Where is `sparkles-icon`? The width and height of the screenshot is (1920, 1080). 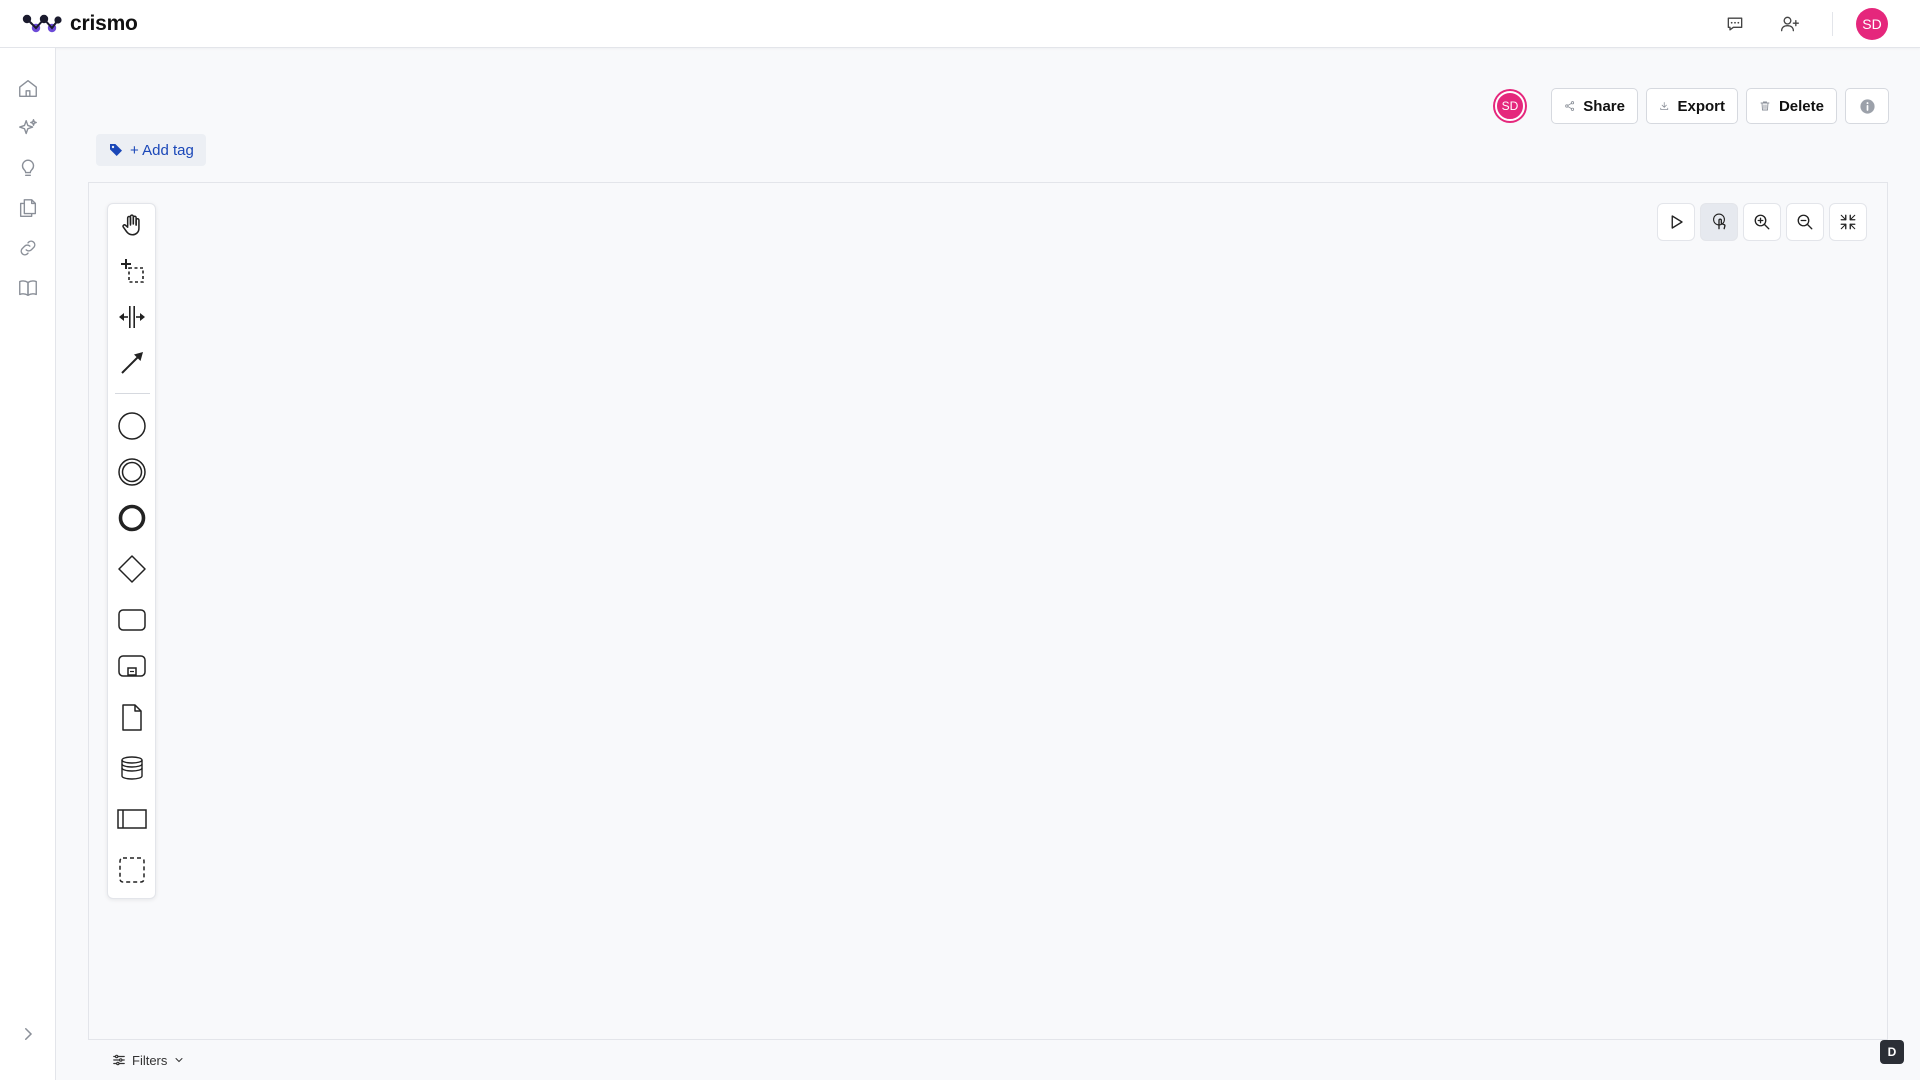
sparkles-icon is located at coordinates (28, 128).